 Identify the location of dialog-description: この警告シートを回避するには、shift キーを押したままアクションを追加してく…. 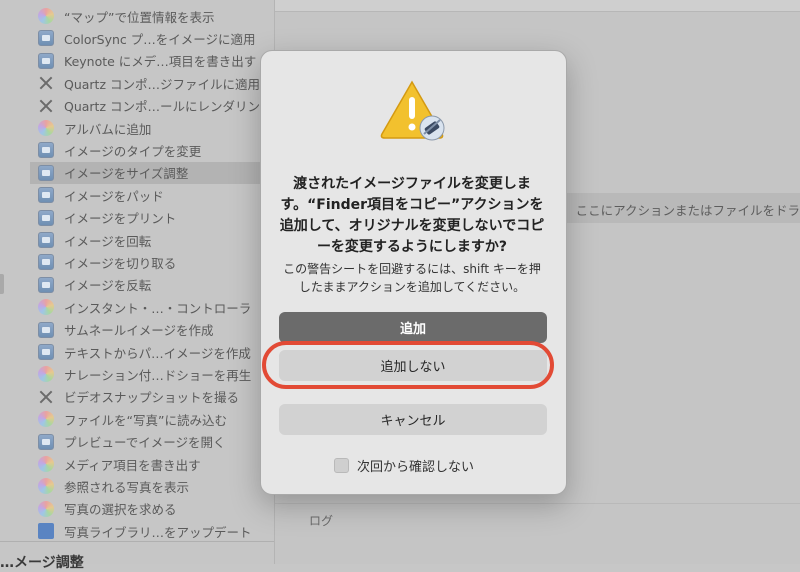
(412, 278).